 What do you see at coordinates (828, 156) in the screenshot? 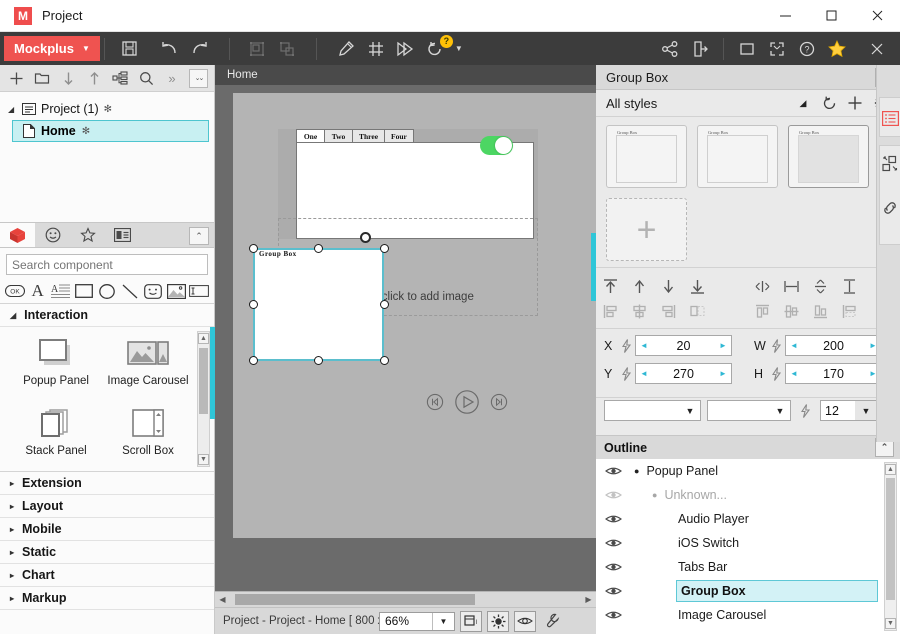
I see `style-card-3: Group Box` at bounding box center [828, 156].